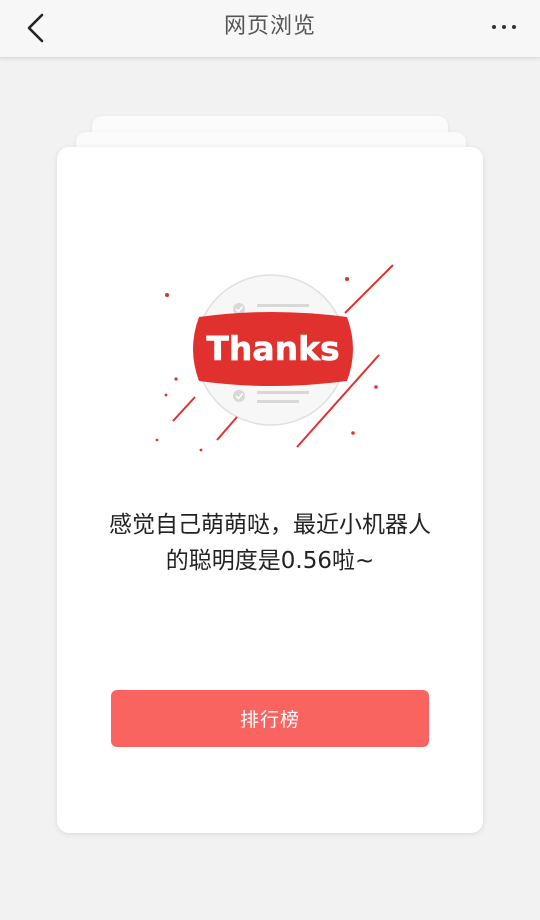 The image size is (540, 920). What do you see at coordinates (270, 525) in the screenshot?
I see `message-line: 感觉自己萌萌哒，最近小机器人` at bounding box center [270, 525].